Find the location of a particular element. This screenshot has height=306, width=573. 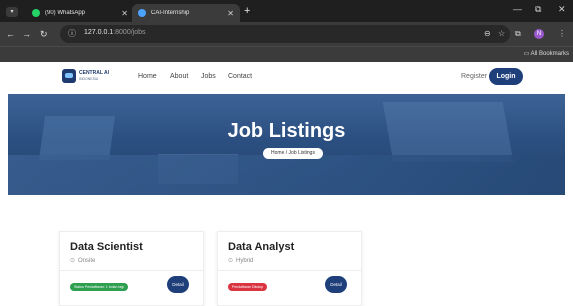

job-location: Onsite is located at coordinates (87, 261).